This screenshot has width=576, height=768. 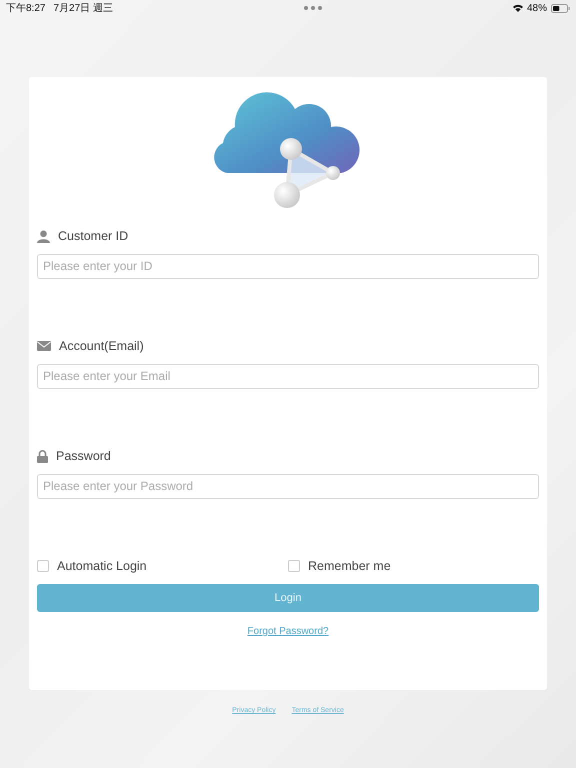 What do you see at coordinates (288, 486) in the screenshot?
I see `input-field: Please enter your Password` at bounding box center [288, 486].